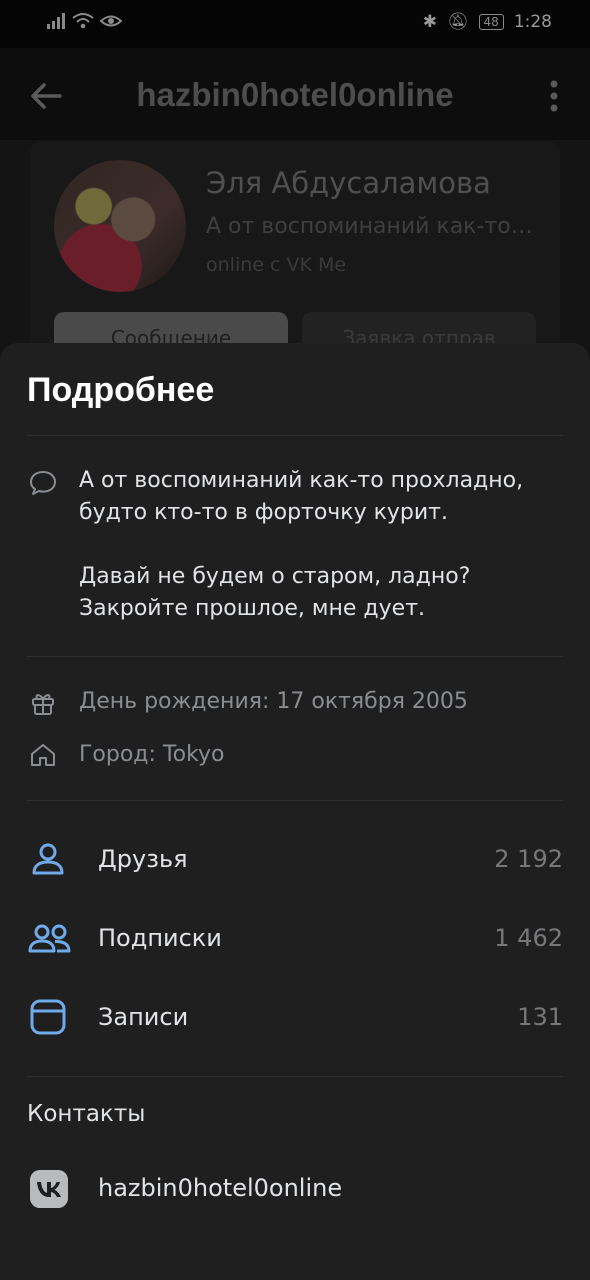 The width and height of the screenshot is (590, 1280). What do you see at coordinates (540, 1017) in the screenshot?
I see `posts-count: 131` at bounding box center [540, 1017].